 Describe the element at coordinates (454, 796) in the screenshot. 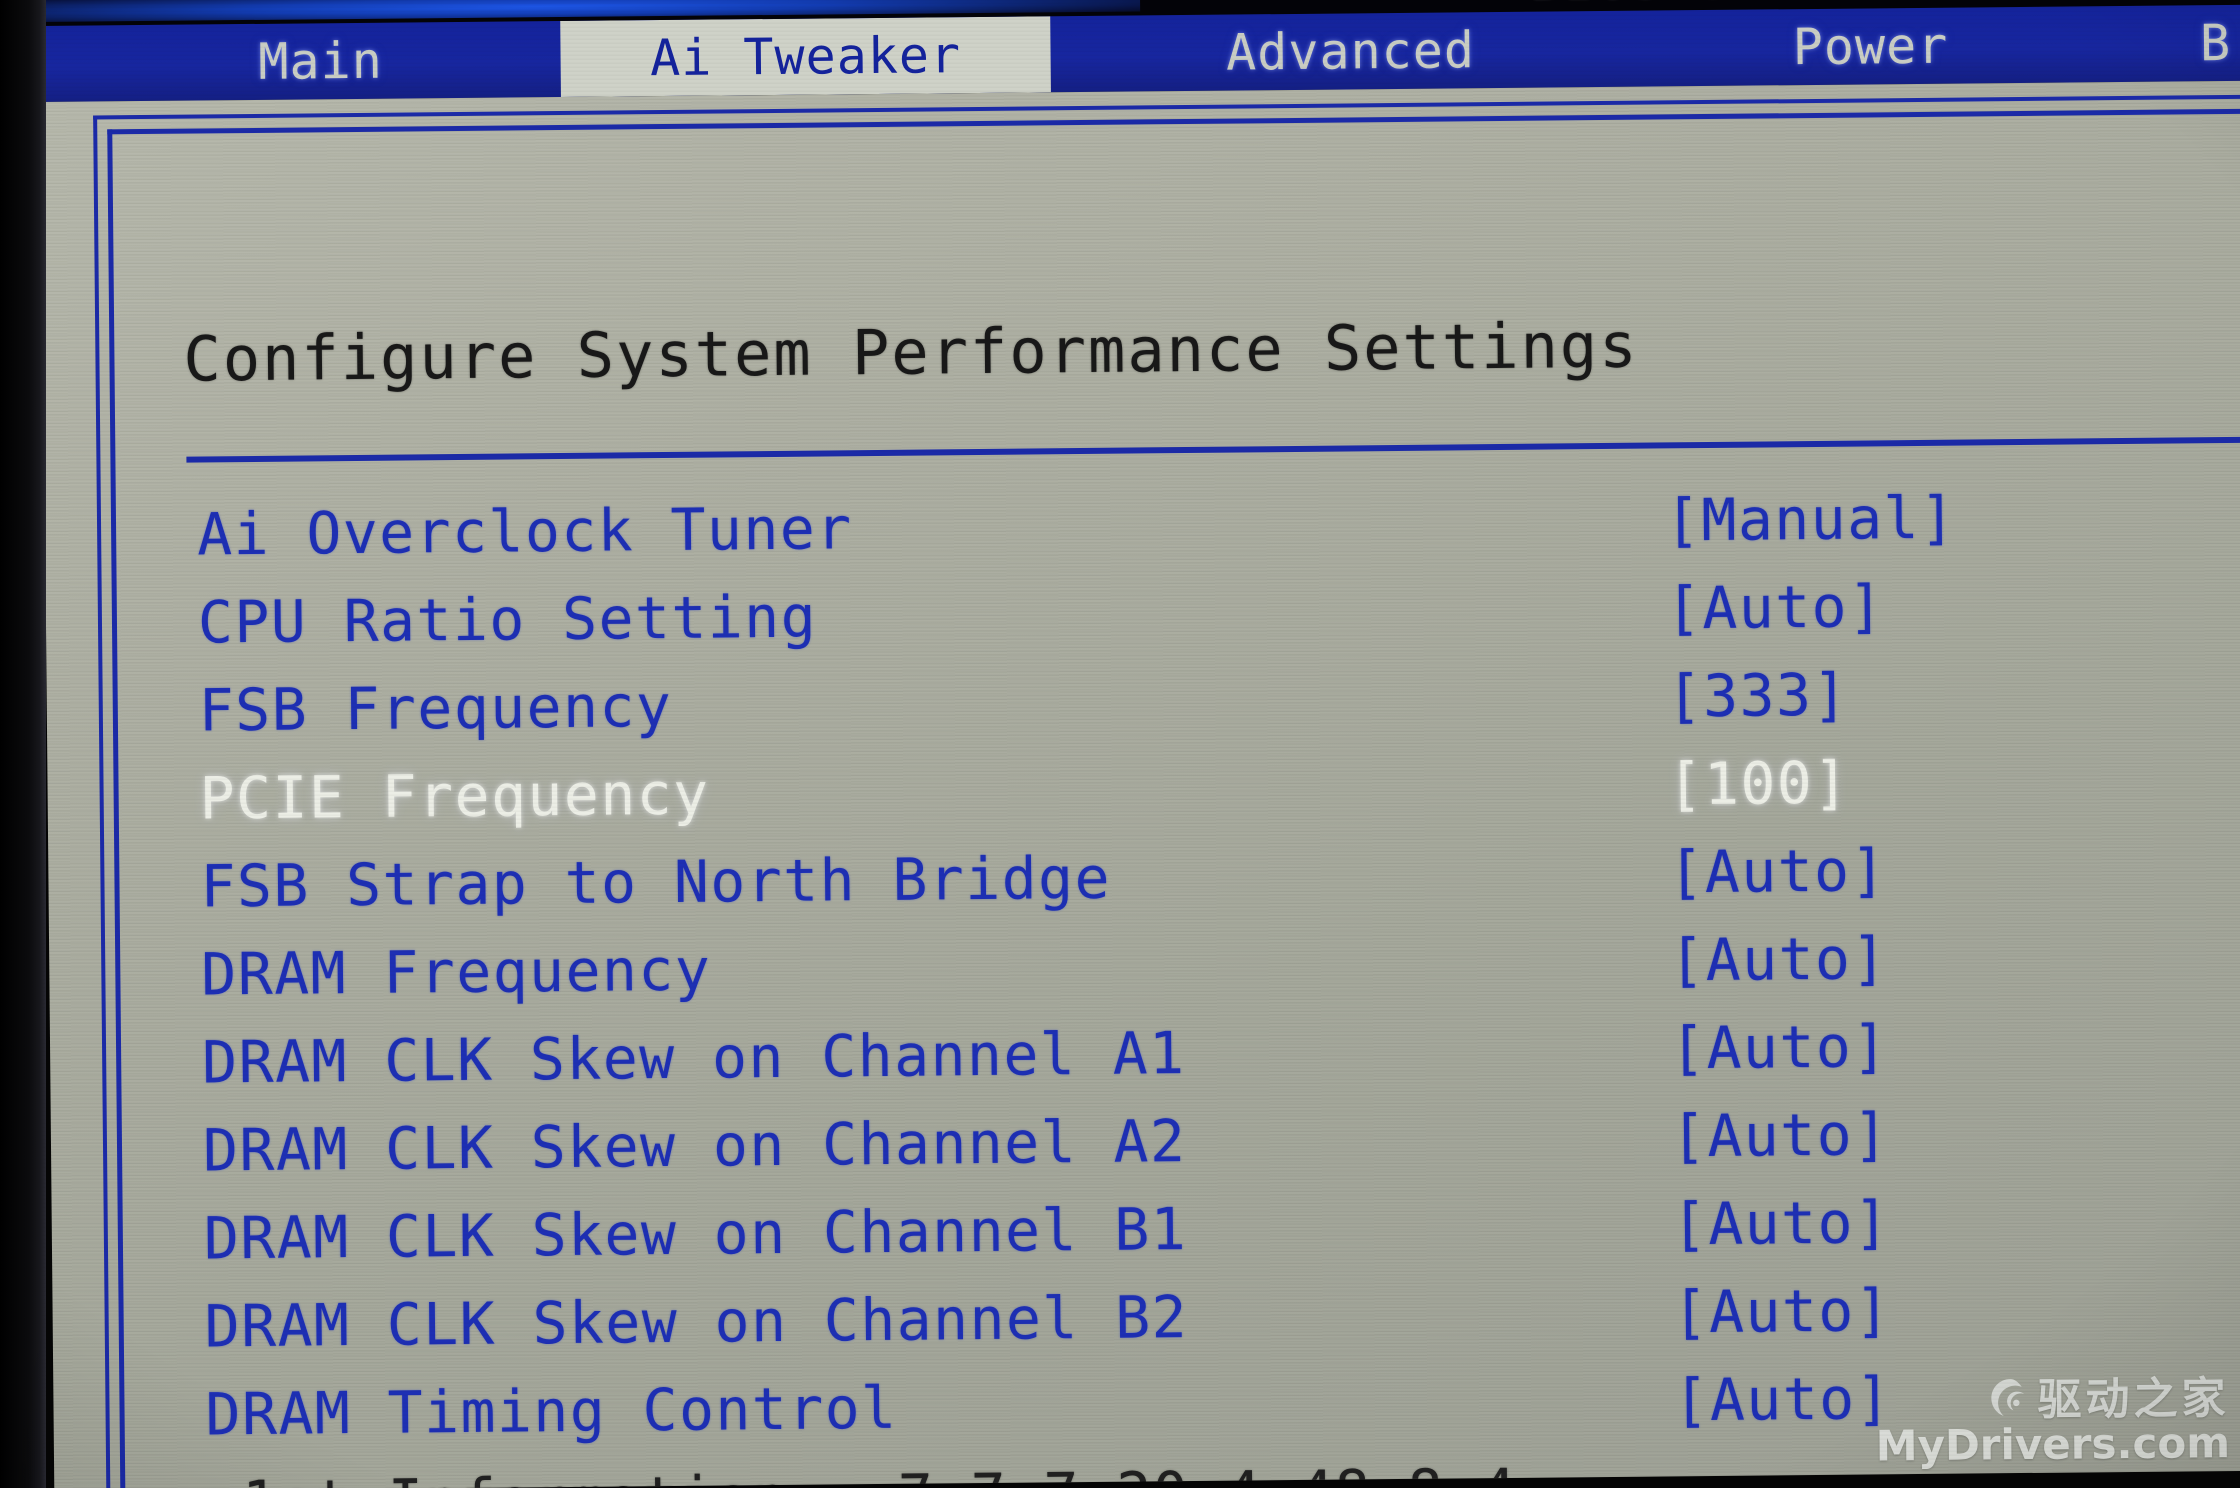

I see `setting-label: PCIE Frequency` at that location.